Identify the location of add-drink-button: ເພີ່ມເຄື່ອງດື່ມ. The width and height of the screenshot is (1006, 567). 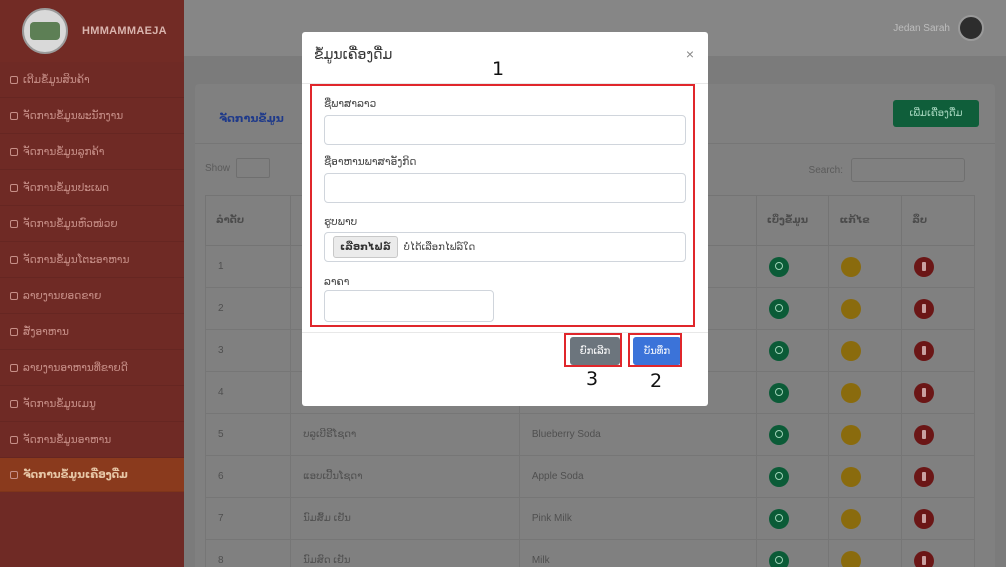
(936, 113).